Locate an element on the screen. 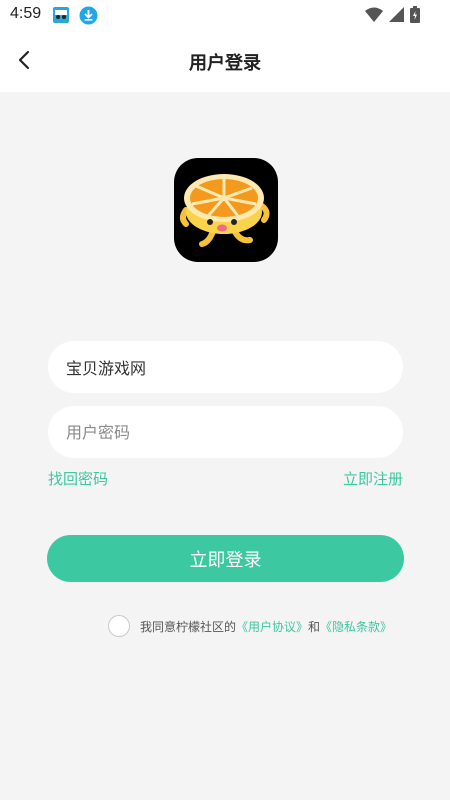  login-button-label: 立即登录 is located at coordinates (225, 560).